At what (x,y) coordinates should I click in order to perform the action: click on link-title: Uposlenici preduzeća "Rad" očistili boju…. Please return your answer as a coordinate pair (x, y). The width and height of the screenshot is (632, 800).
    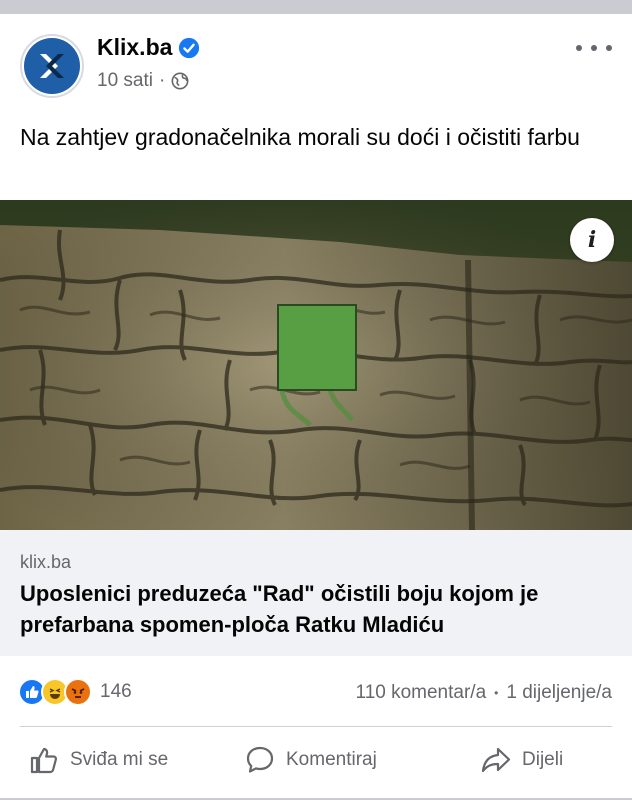
    Looking at the image, I should click on (318, 609).